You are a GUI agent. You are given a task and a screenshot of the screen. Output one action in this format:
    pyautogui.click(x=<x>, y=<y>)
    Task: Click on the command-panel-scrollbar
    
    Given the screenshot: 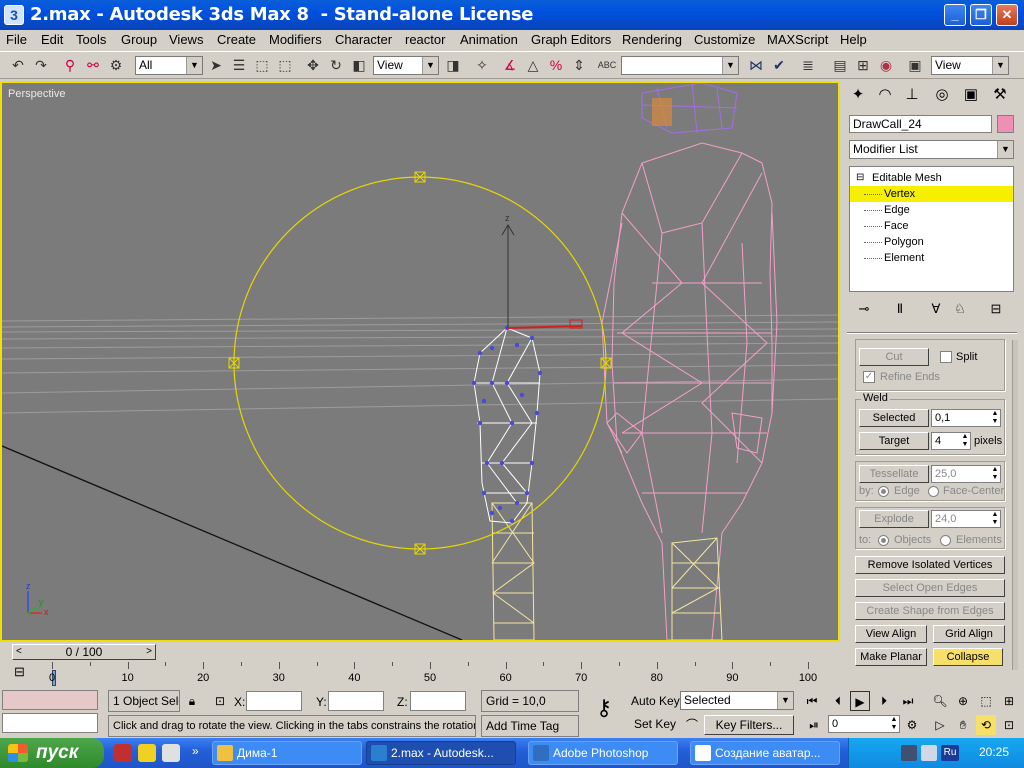 What is the action you would take?
    pyautogui.click(x=1015, y=505)
    